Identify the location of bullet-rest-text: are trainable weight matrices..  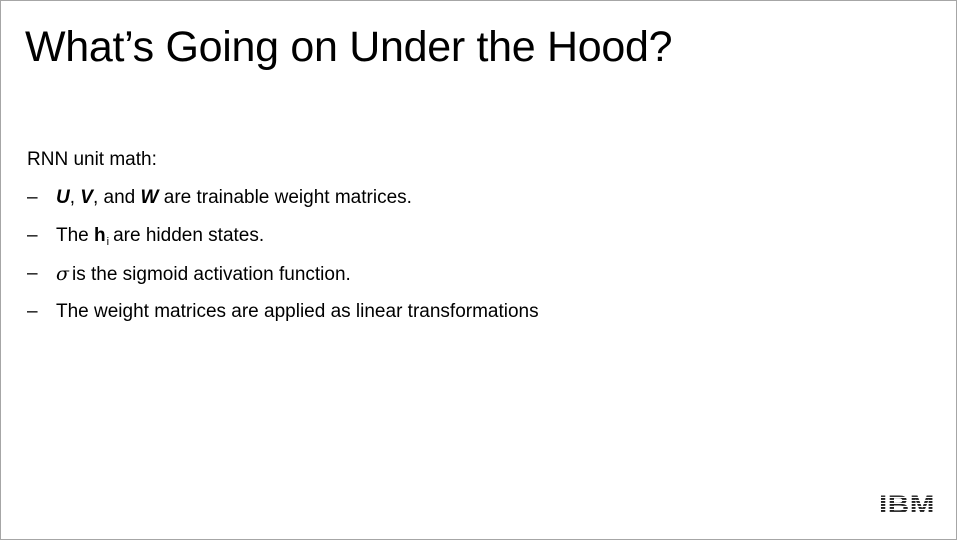
(285, 197).